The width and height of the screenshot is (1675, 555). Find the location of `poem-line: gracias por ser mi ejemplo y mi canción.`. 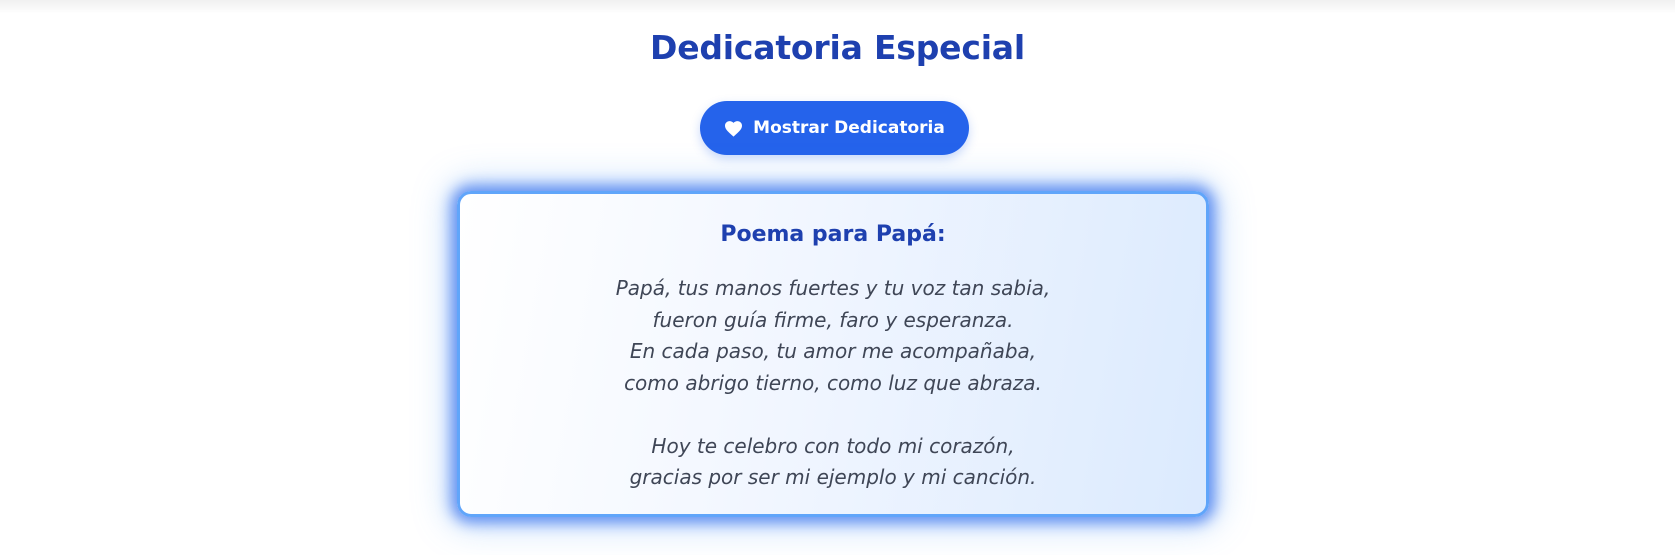

poem-line: gracias por ser mi ejemplo y mi canción. is located at coordinates (833, 477).